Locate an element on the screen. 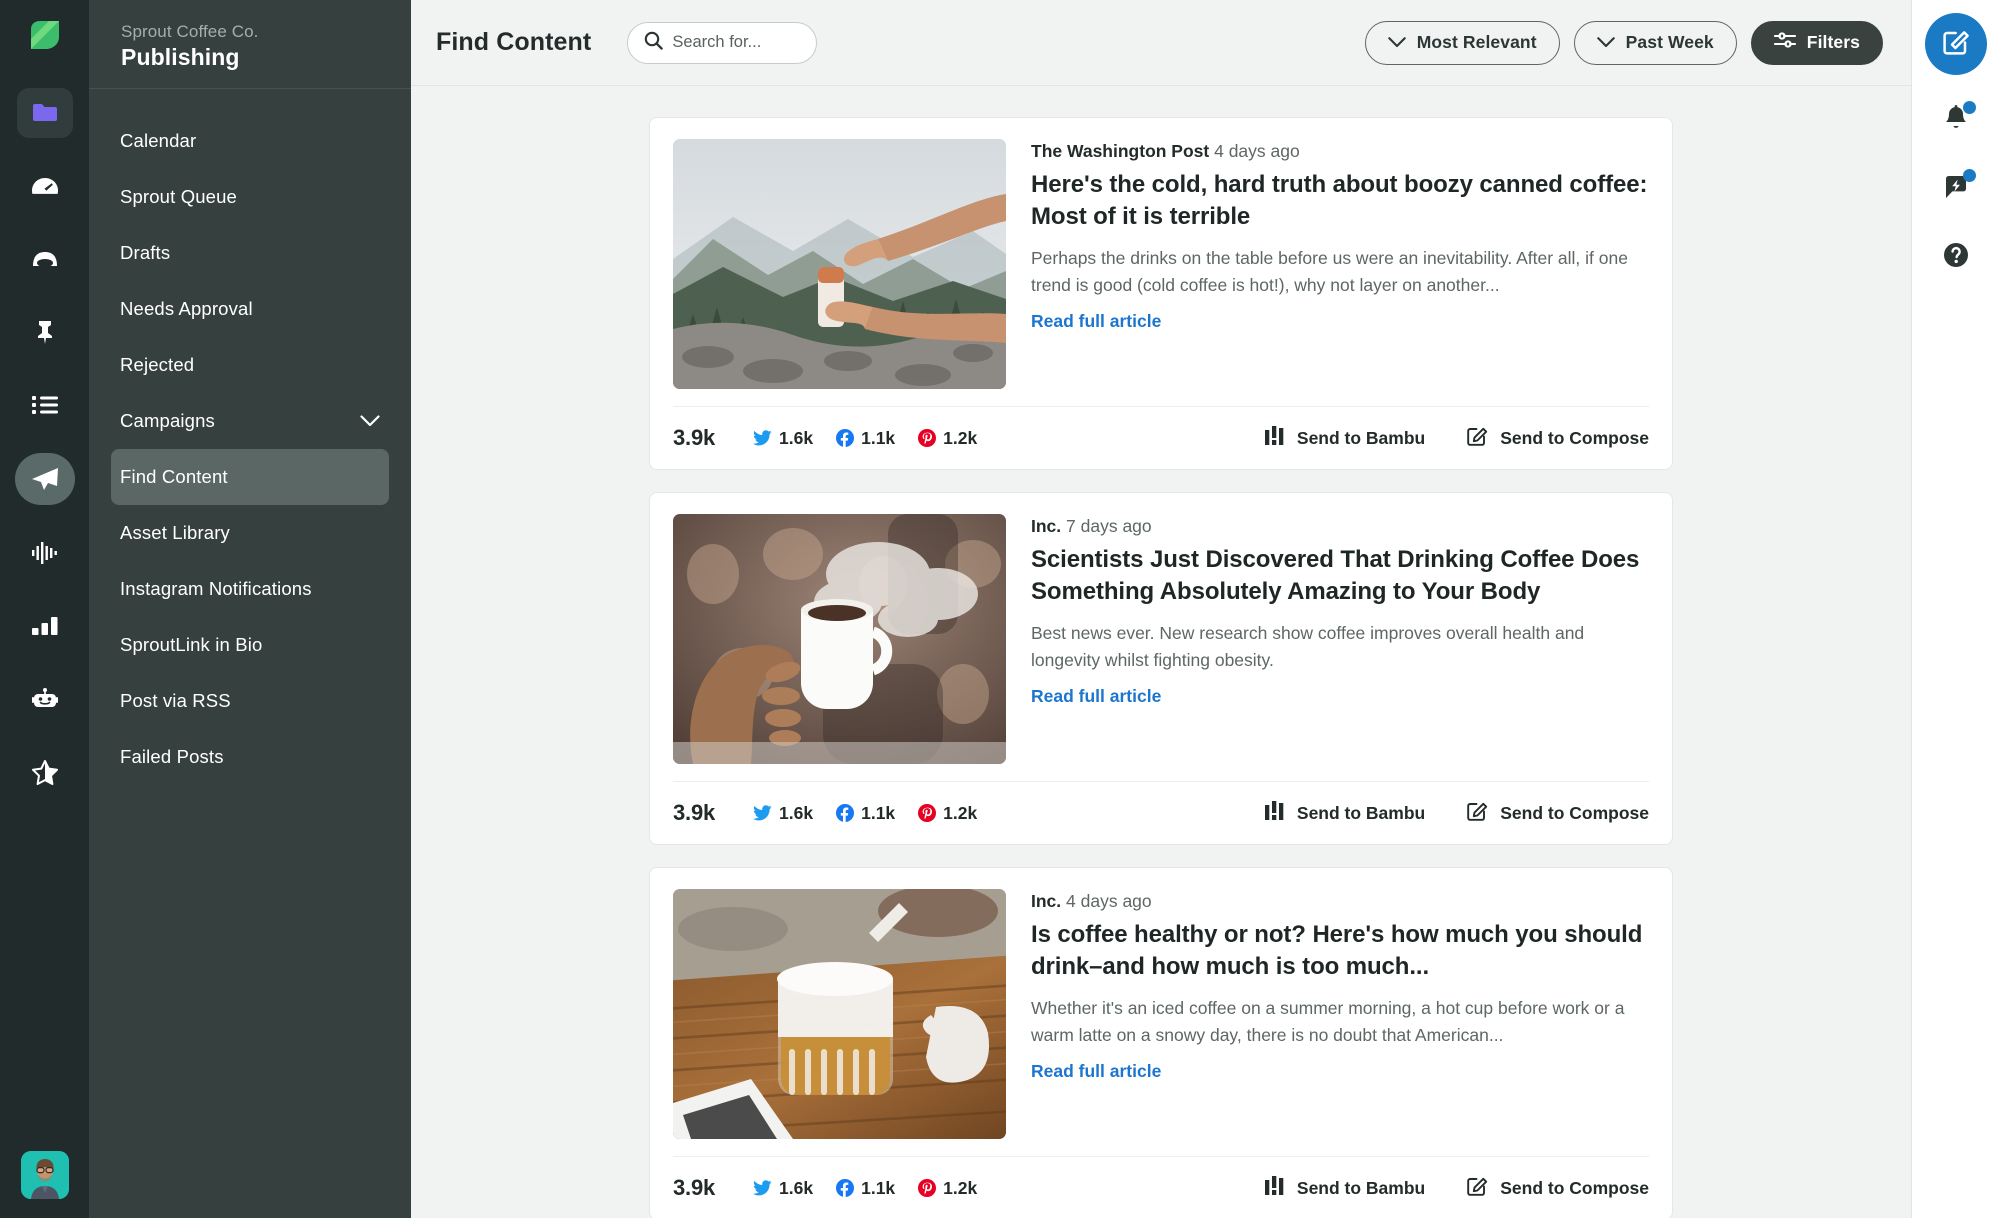 The height and width of the screenshot is (1218, 2000). sidebar-item-sproutlink-in-bio: SproutLink in Bio is located at coordinates (250, 645).